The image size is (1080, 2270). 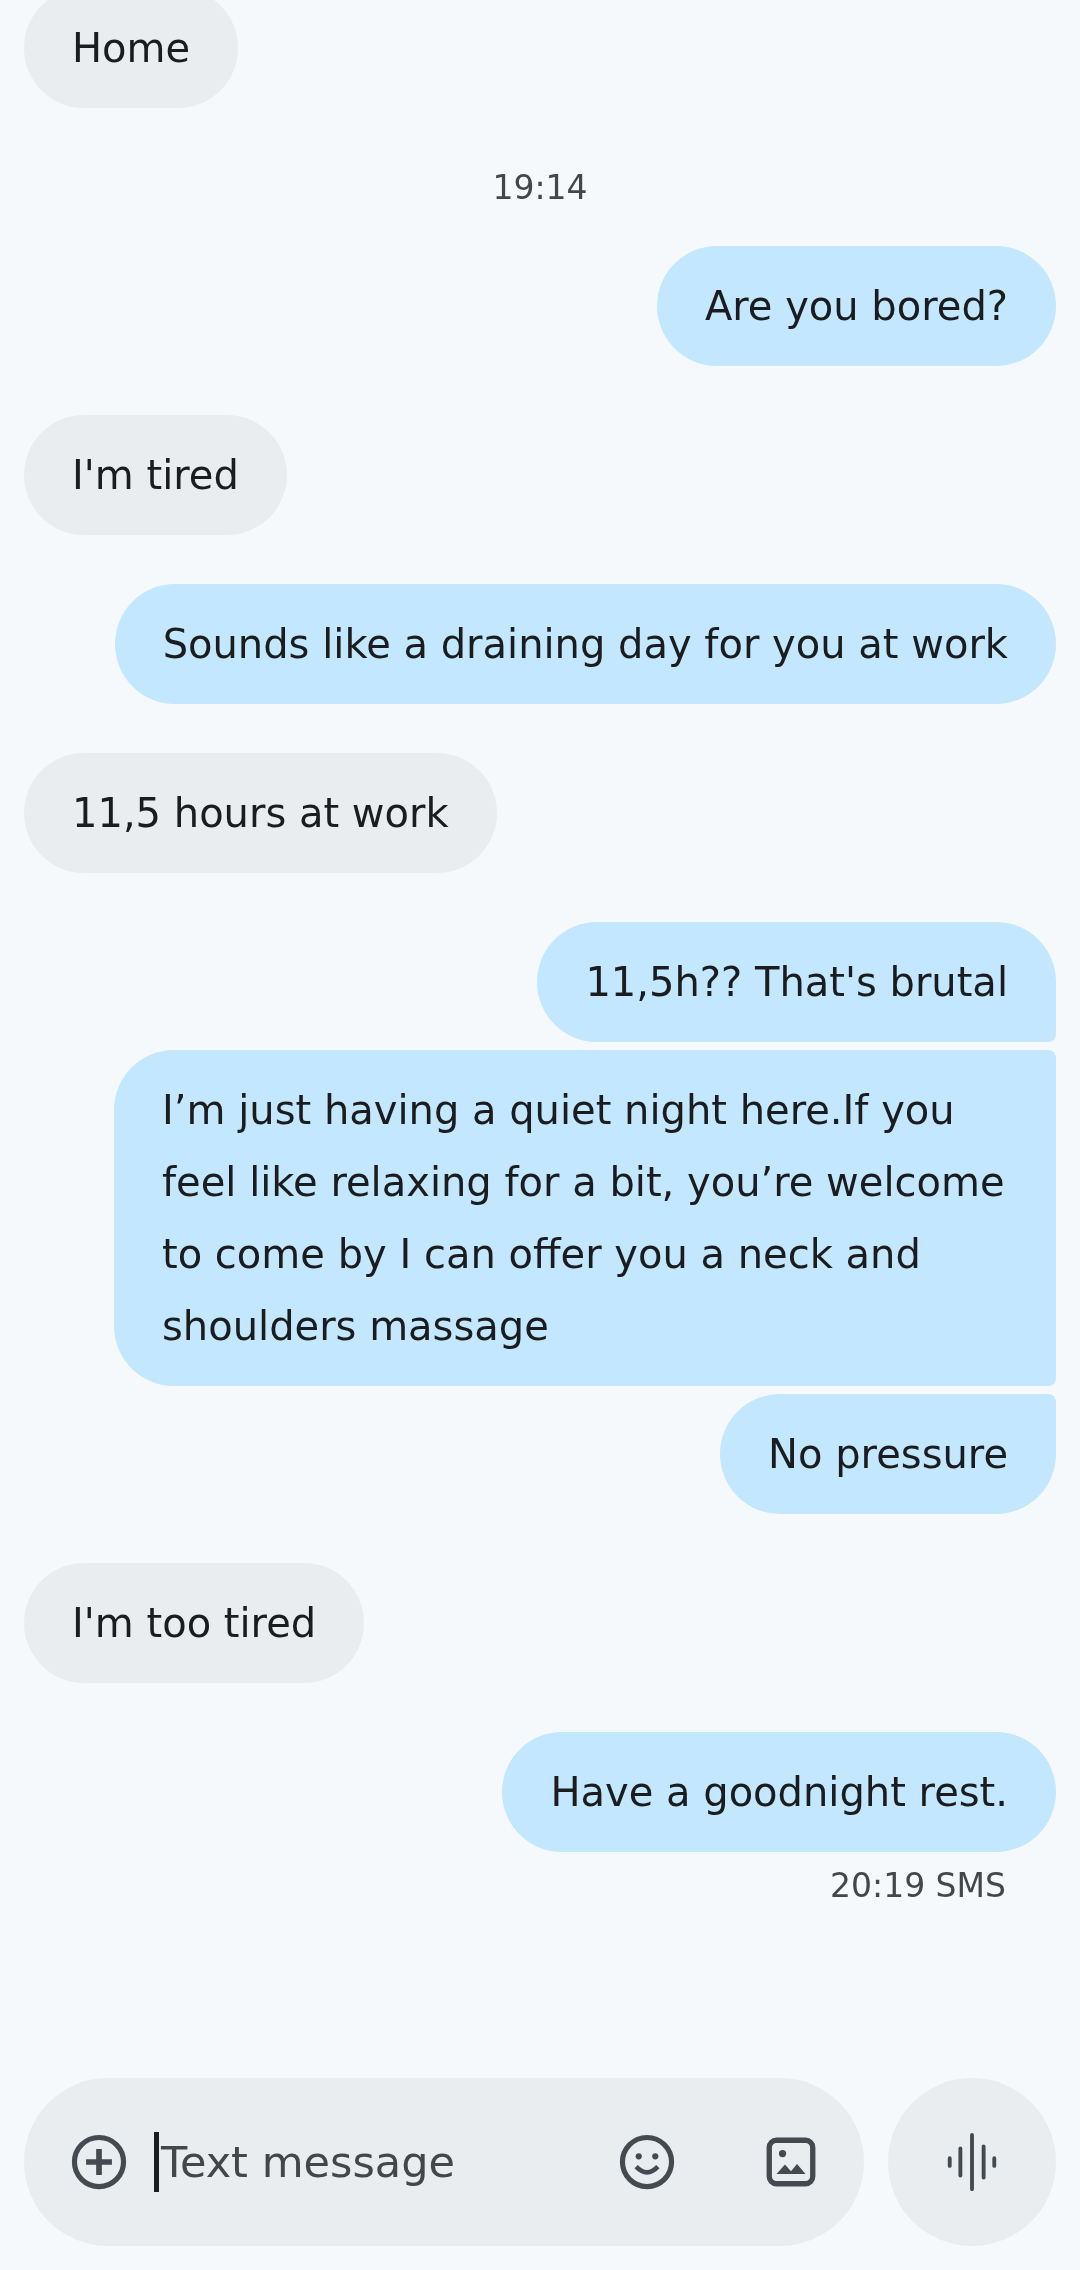 I want to click on received-message-bubble: Home, so click(x=131, y=54).